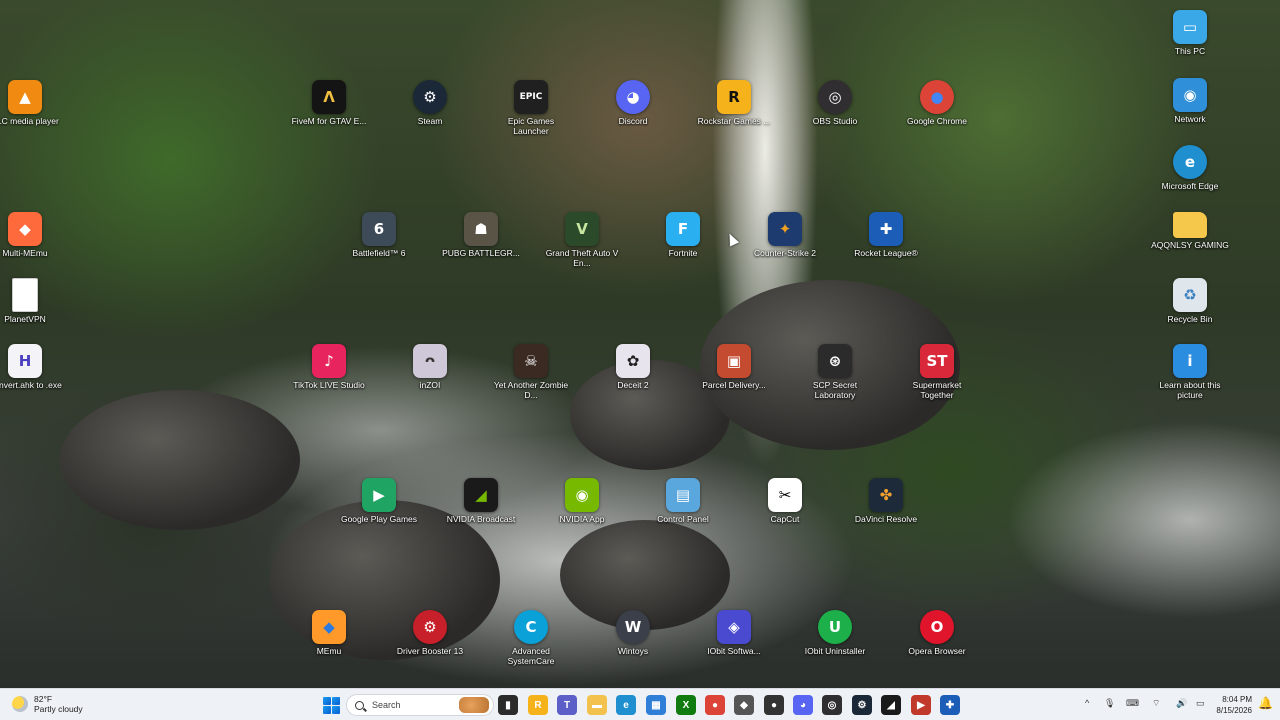 This screenshot has width=1280, height=720. I want to click on desktop-shortcut: ⚙ Steam, so click(430, 103).